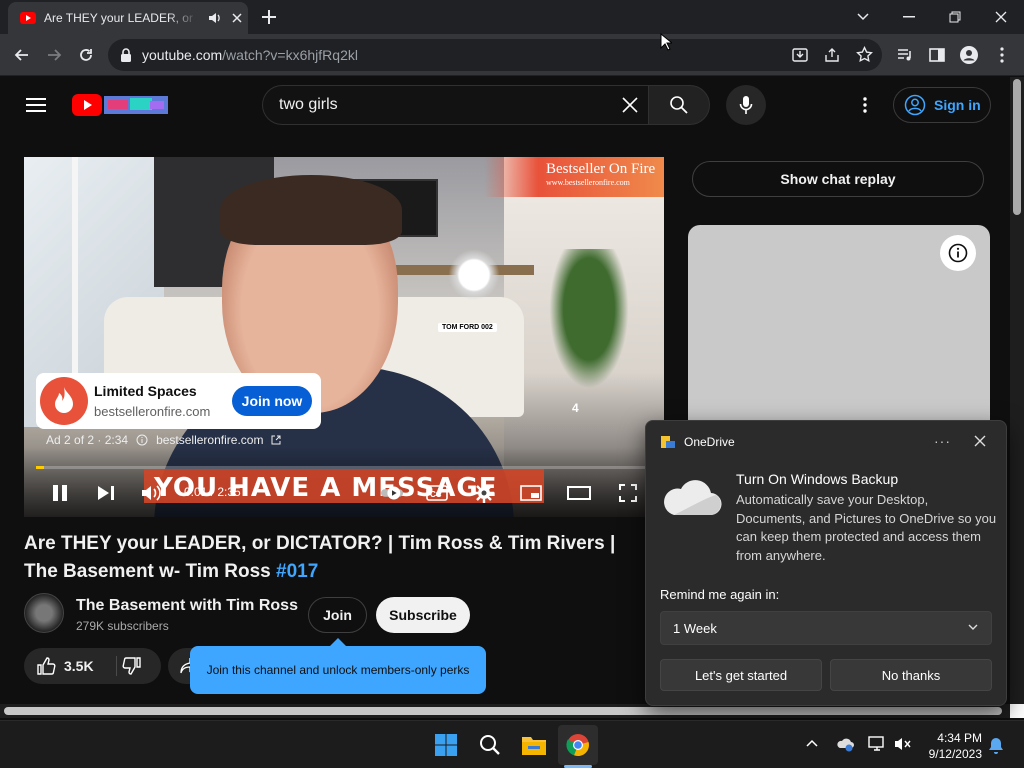 The image size is (1024, 768). What do you see at coordinates (942, 441) in the screenshot?
I see `toast-more-options: ···` at bounding box center [942, 441].